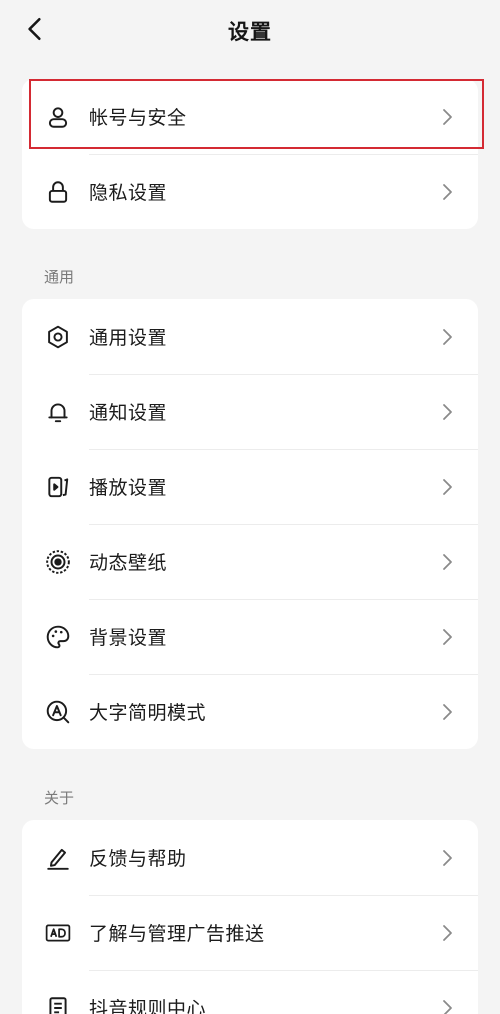 This screenshot has height=1014, width=500. I want to click on background-settings-row: 背景设置, so click(250, 636).